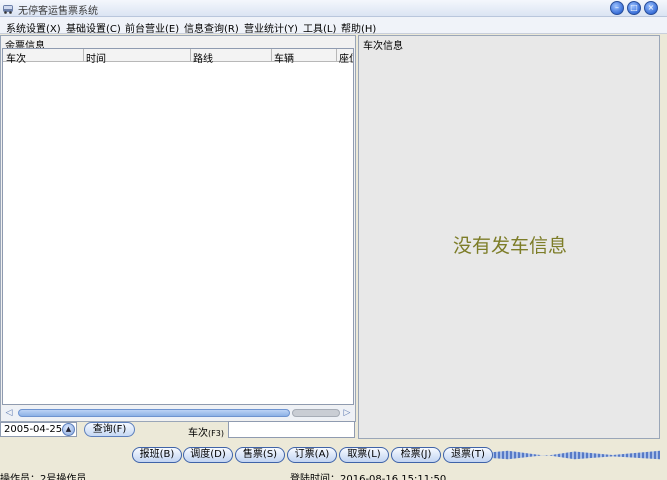 The width and height of the screenshot is (667, 480). I want to click on menu-business-stats: 营业统计(Y), so click(271, 27).